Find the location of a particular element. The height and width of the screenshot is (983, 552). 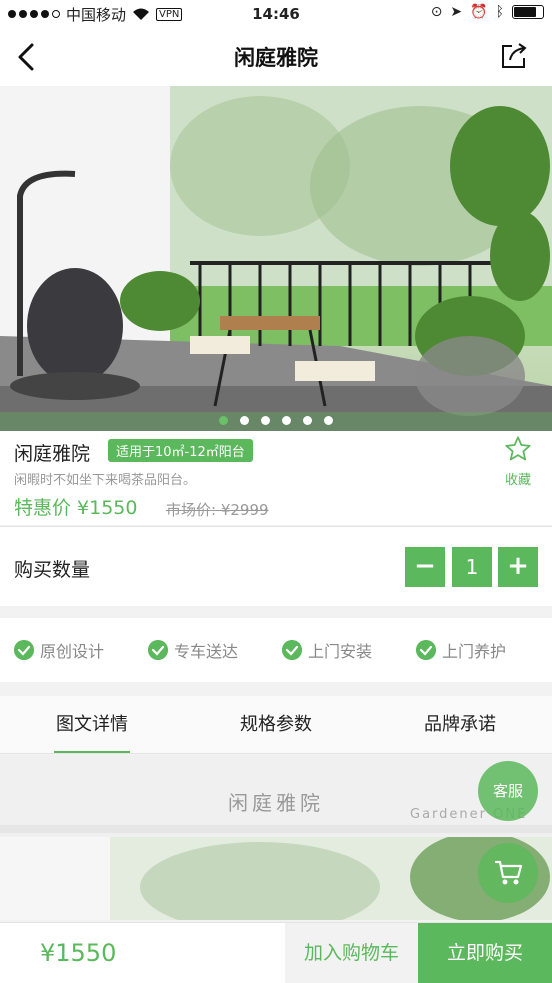

share-icon is located at coordinates (514, 56).